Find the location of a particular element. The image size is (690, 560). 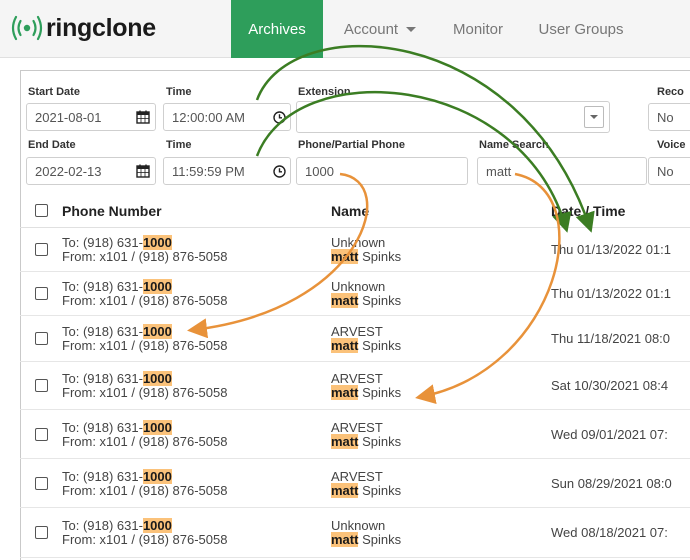

tab-monitor: Monitor is located at coordinates (478, 29).